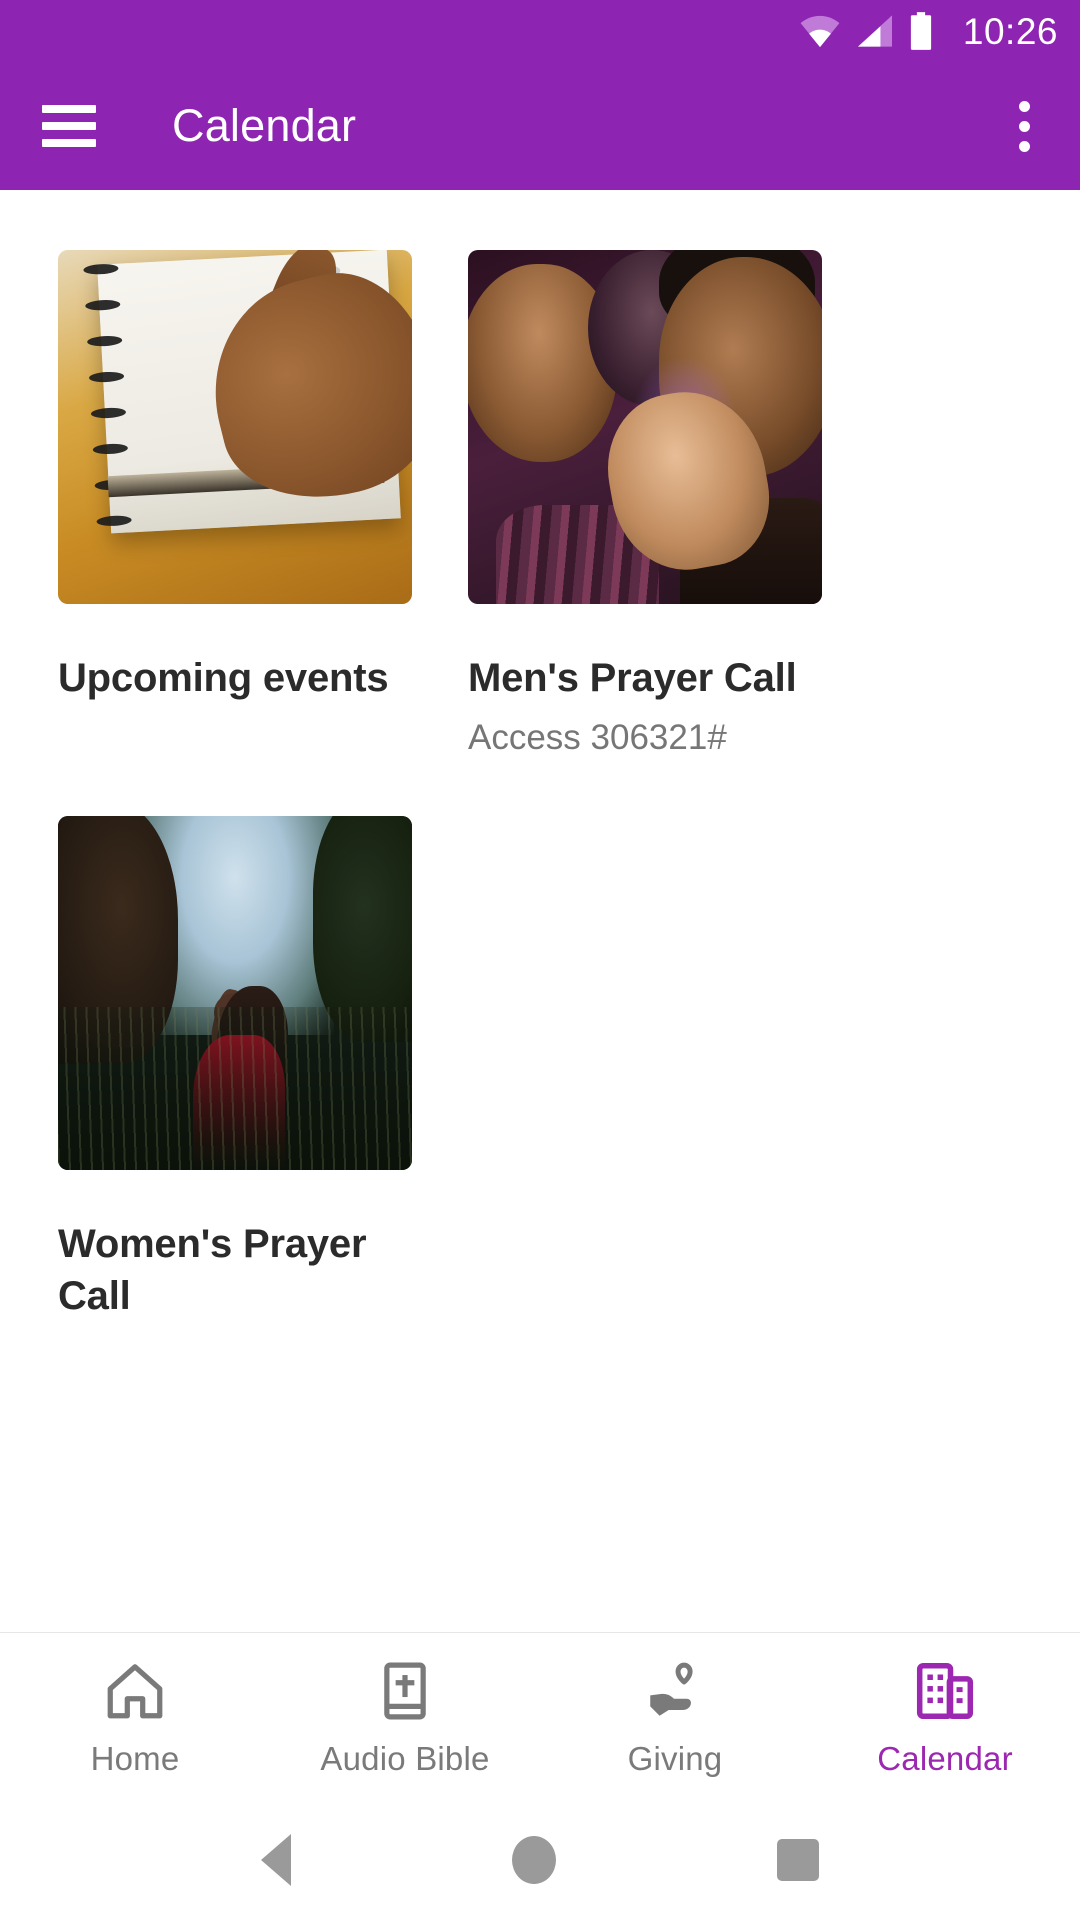  Describe the element at coordinates (820, 31) in the screenshot. I see `wifi-icon` at that location.